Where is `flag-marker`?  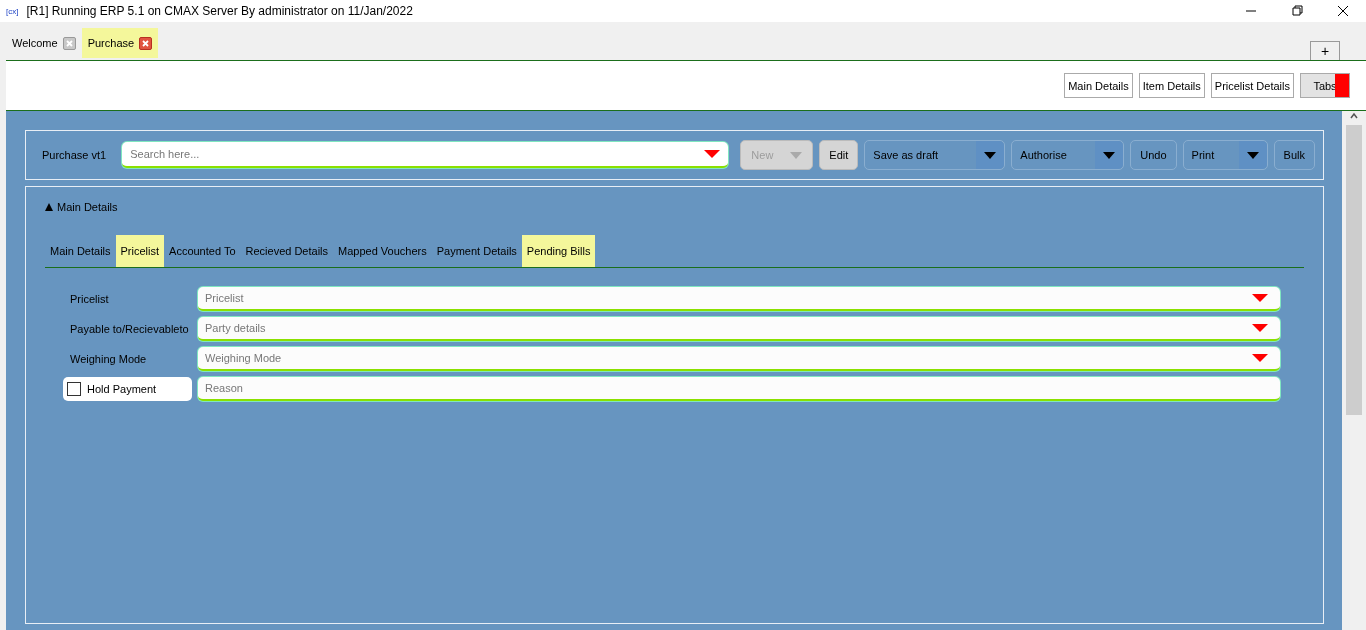 flag-marker is located at coordinates (1342, 85).